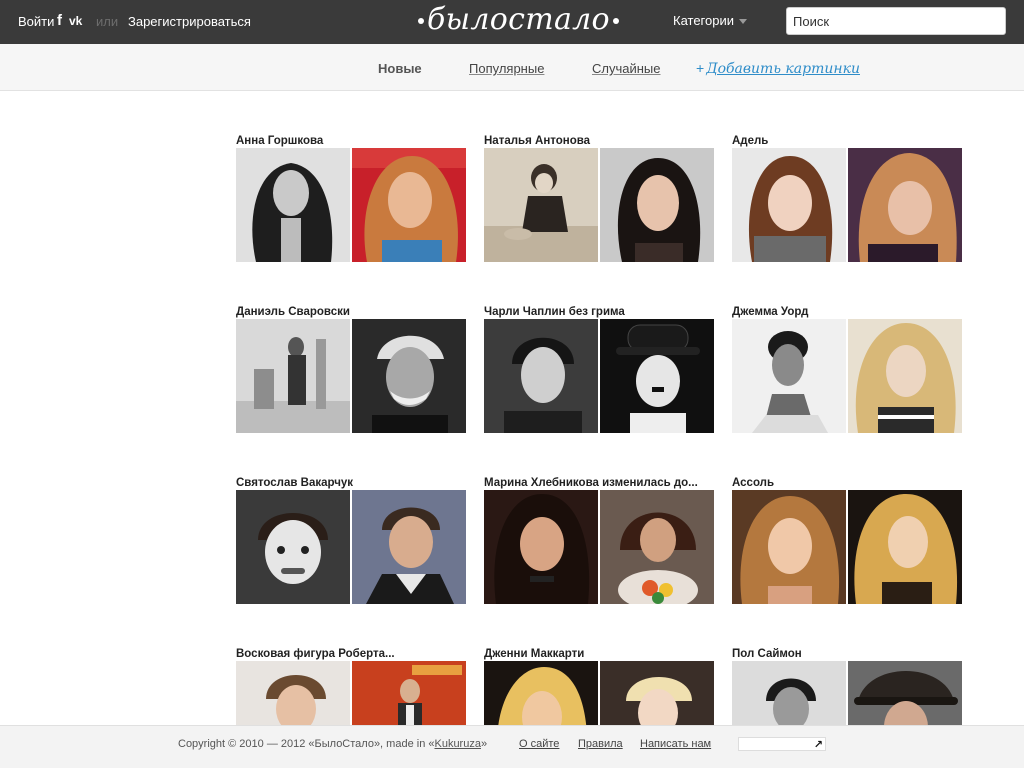 This screenshot has height=768, width=1024. What do you see at coordinates (847, 369) in the screenshot?
I see `card: Джемма Уорд` at bounding box center [847, 369].